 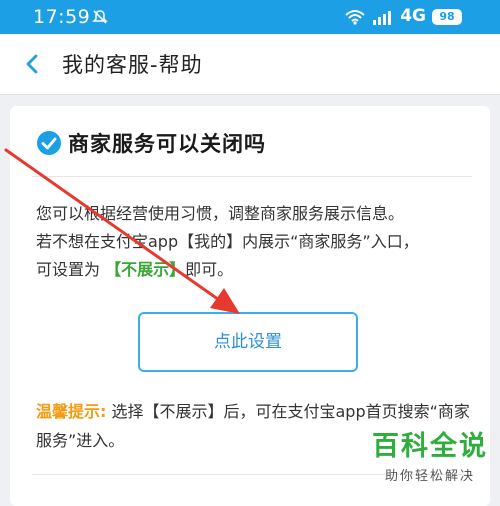 I want to click on network-type: 4G, so click(x=413, y=16).